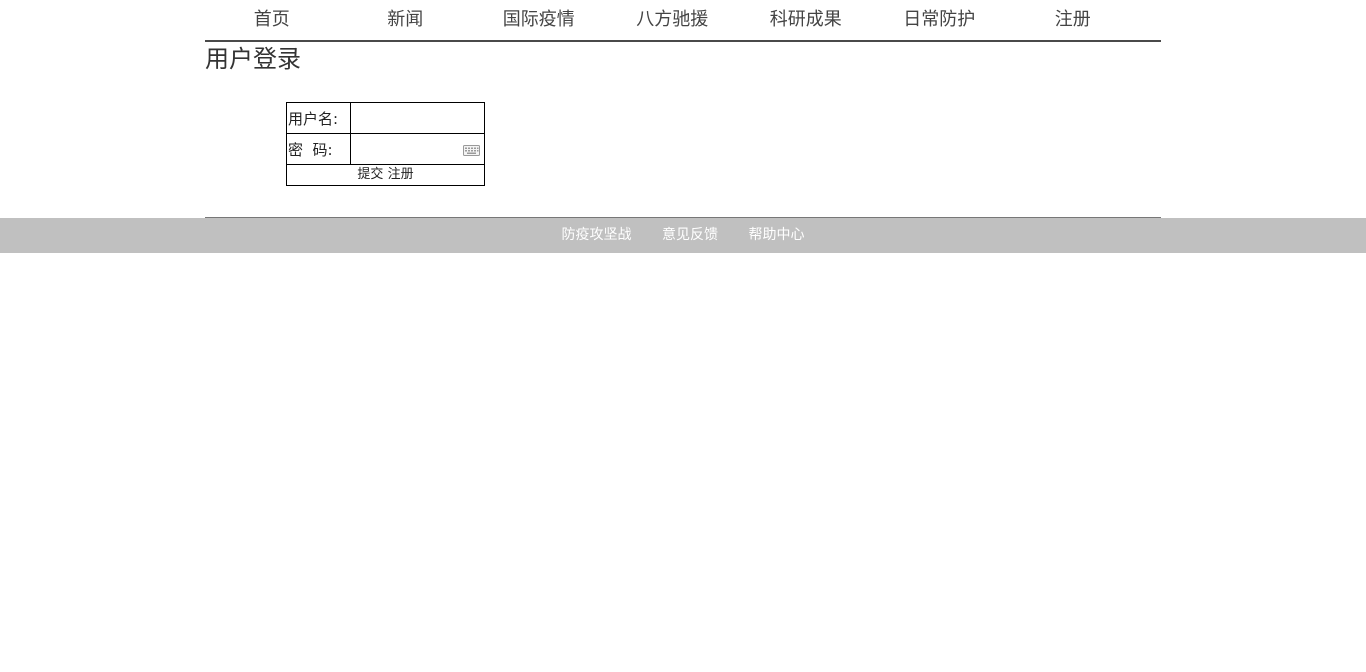  I want to click on login-form: 用户名: 密 码: 提交 注册, so click(385, 144).